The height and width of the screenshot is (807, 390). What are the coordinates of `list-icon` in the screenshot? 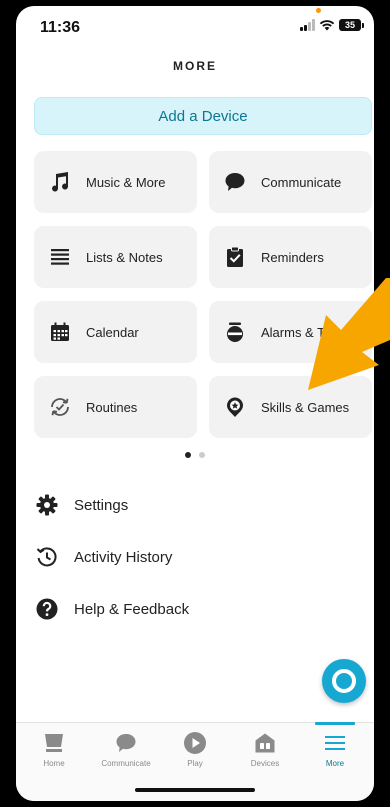 It's located at (60, 257).